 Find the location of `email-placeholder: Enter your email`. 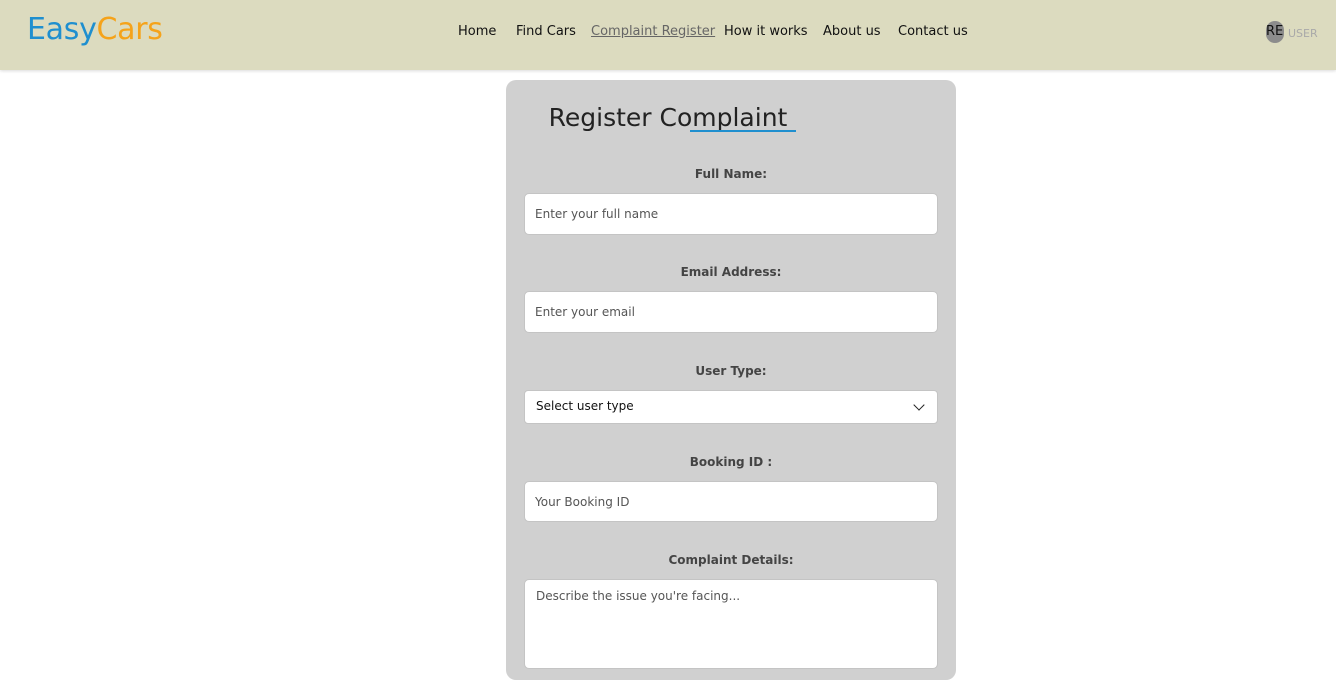

email-placeholder: Enter your email is located at coordinates (585, 312).